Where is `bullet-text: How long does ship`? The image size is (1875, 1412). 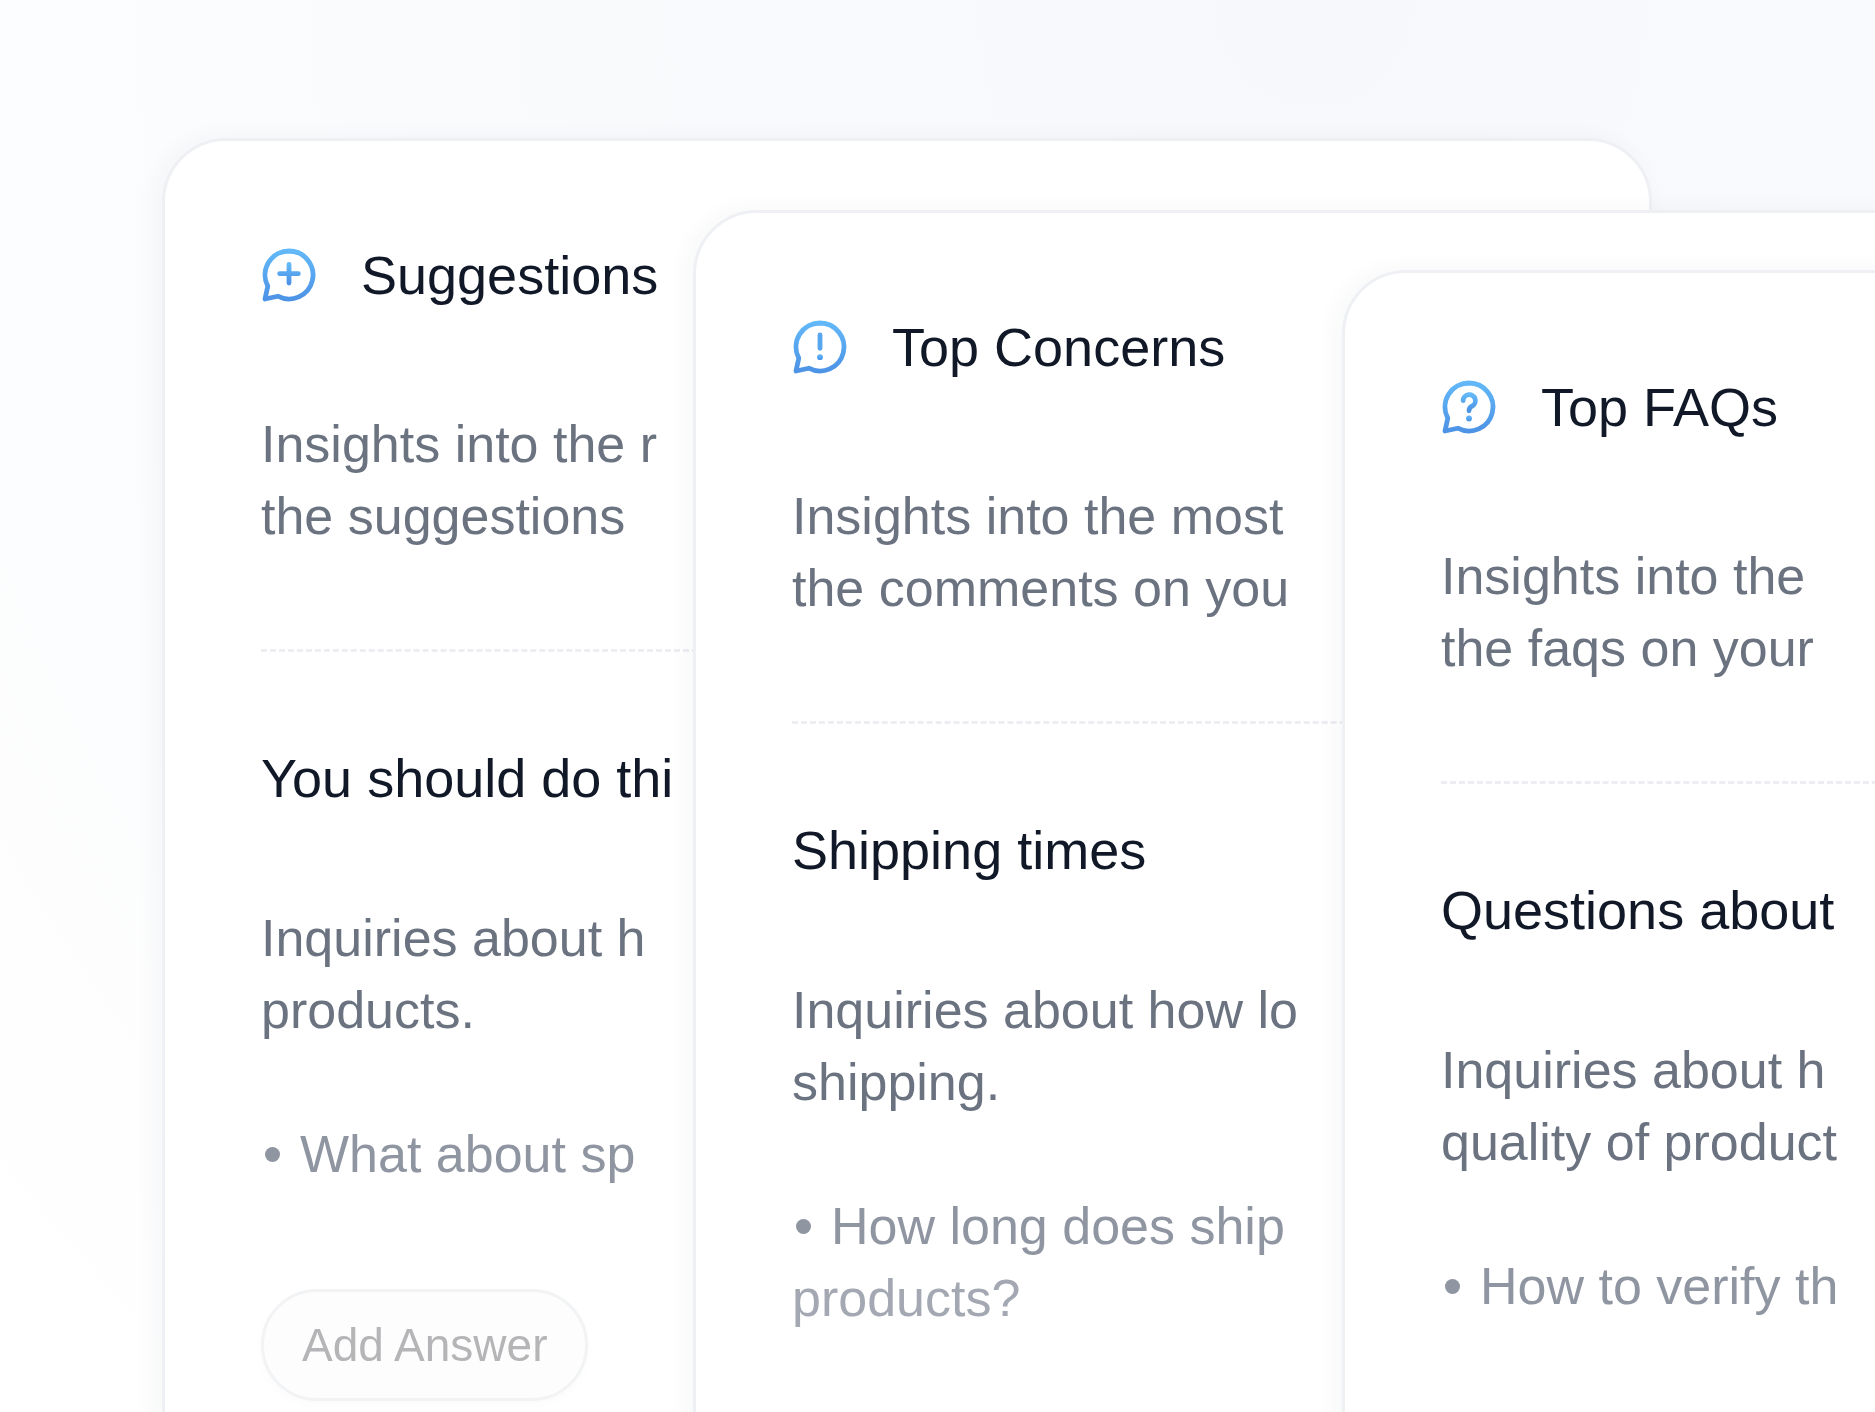
bullet-text: How long does ship is located at coordinates (1058, 1226).